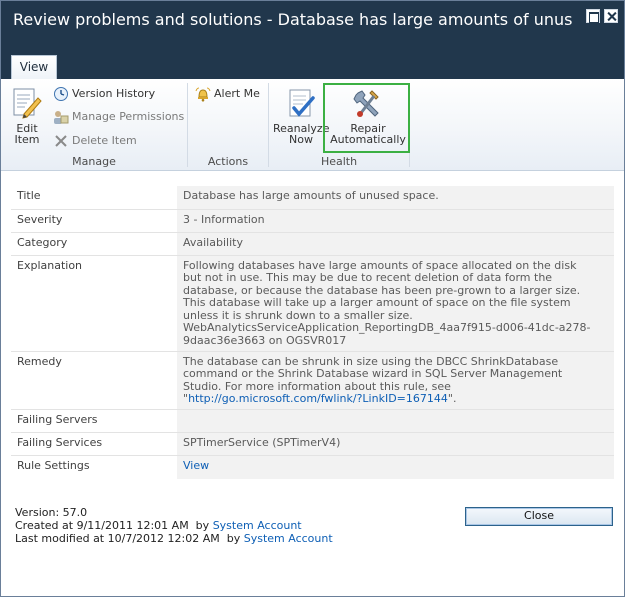 The height and width of the screenshot is (597, 625). Describe the element at coordinates (593, 16) in the screenshot. I see `maximize-icon` at that location.